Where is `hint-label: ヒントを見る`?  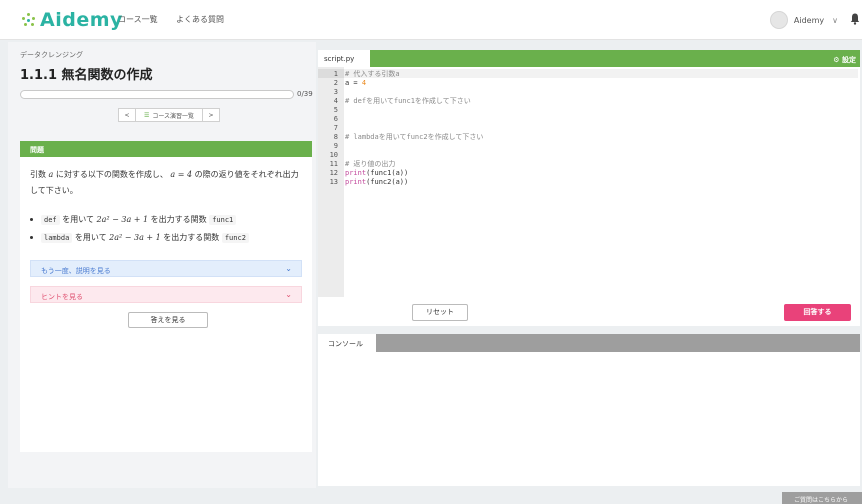
hint-label: ヒントを見る is located at coordinates (62, 297).